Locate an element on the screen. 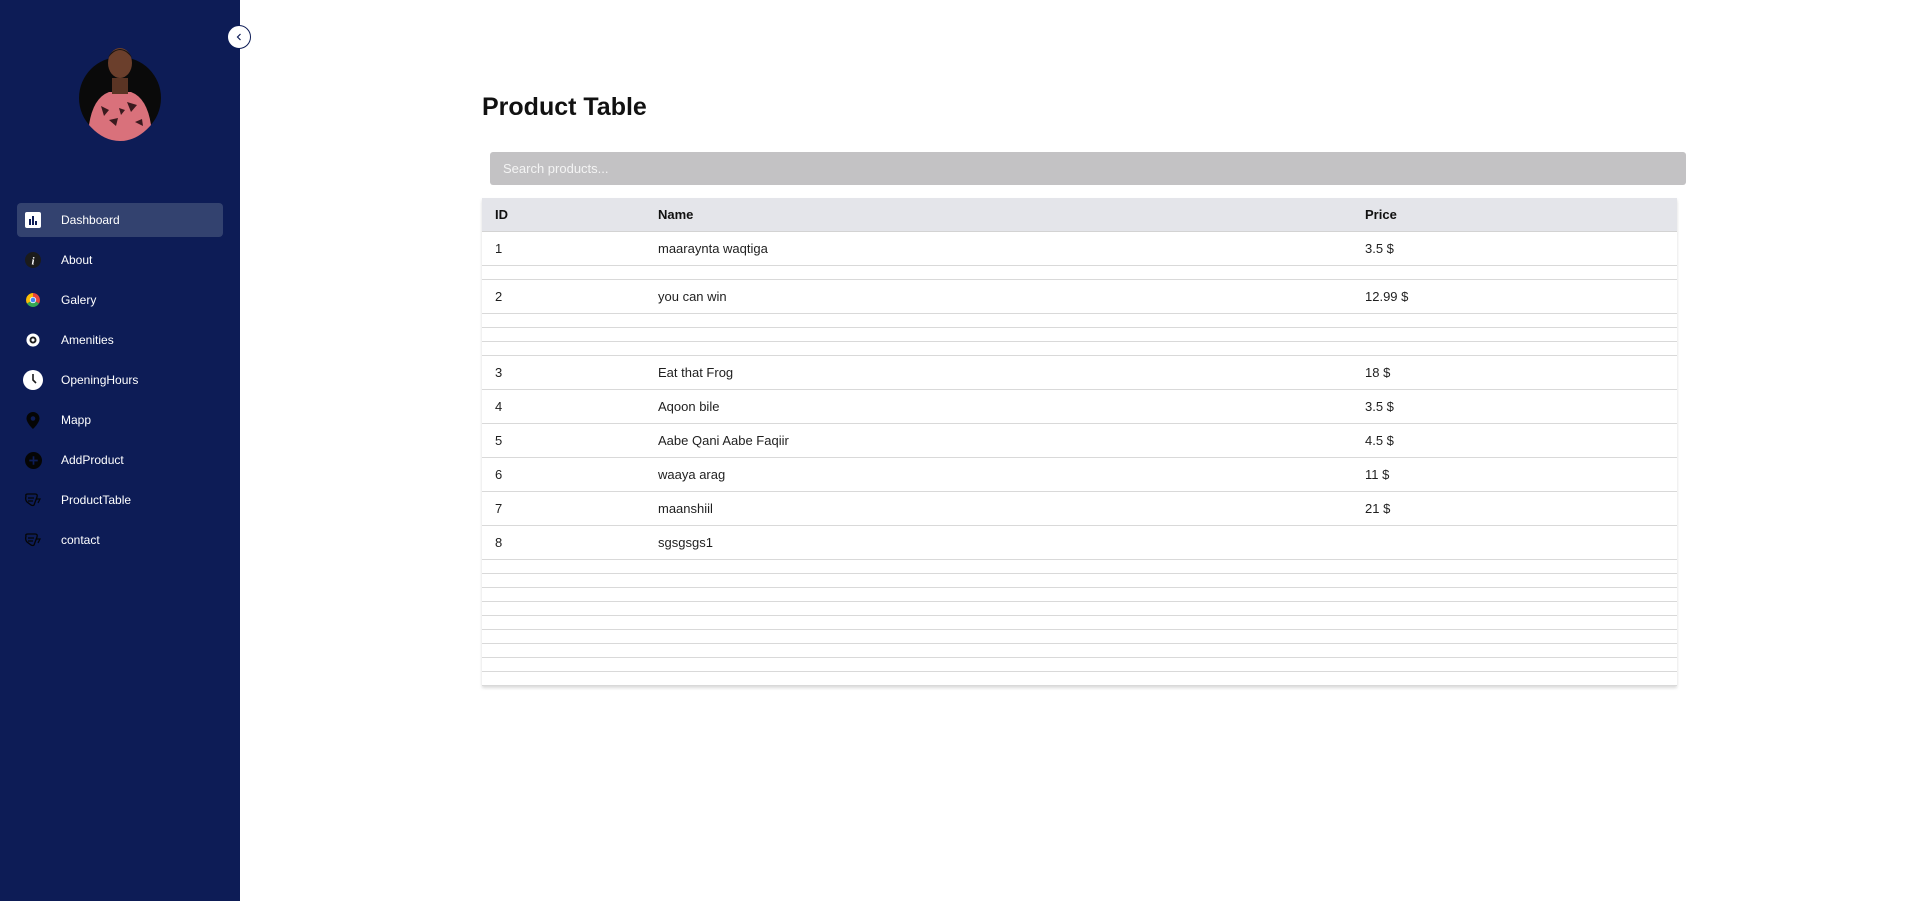 The height and width of the screenshot is (901, 1920). sidebar-item-label: OpeningHours is located at coordinates (100, 380).